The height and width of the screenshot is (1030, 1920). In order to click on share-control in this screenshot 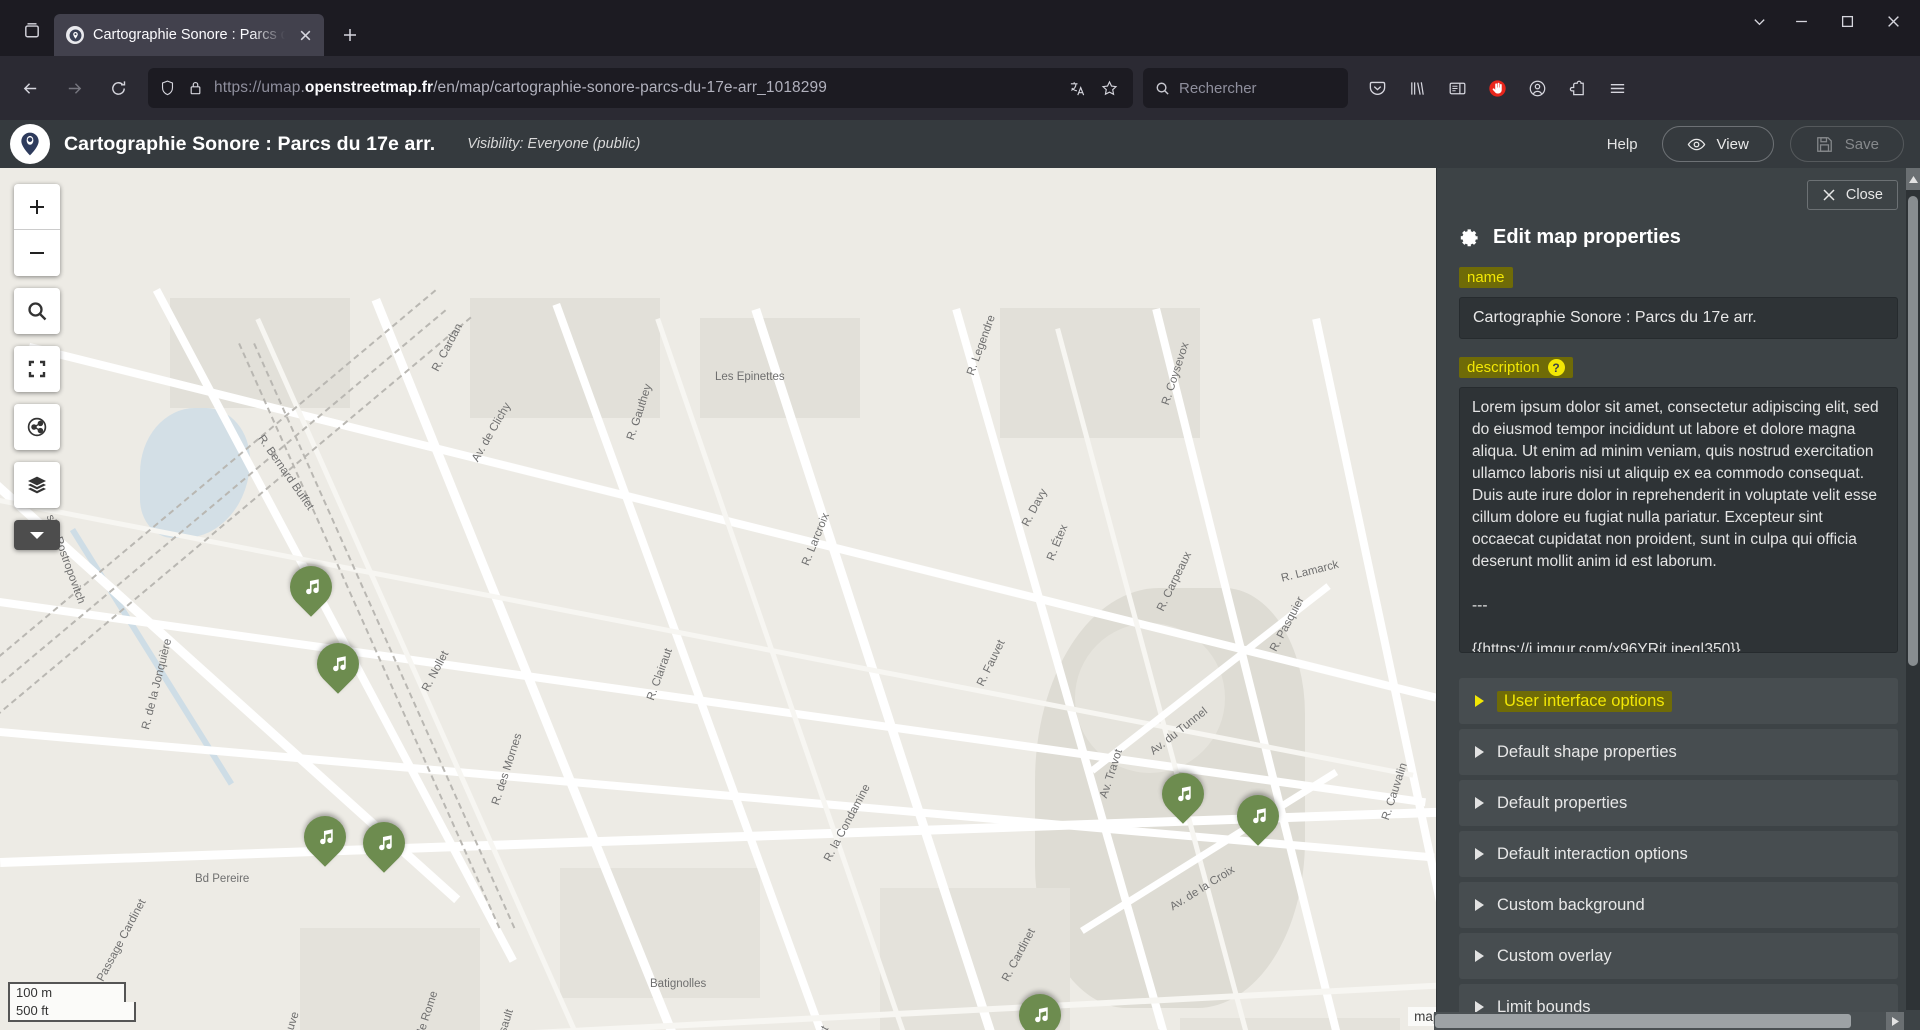, I will do `click(37, 427)`.